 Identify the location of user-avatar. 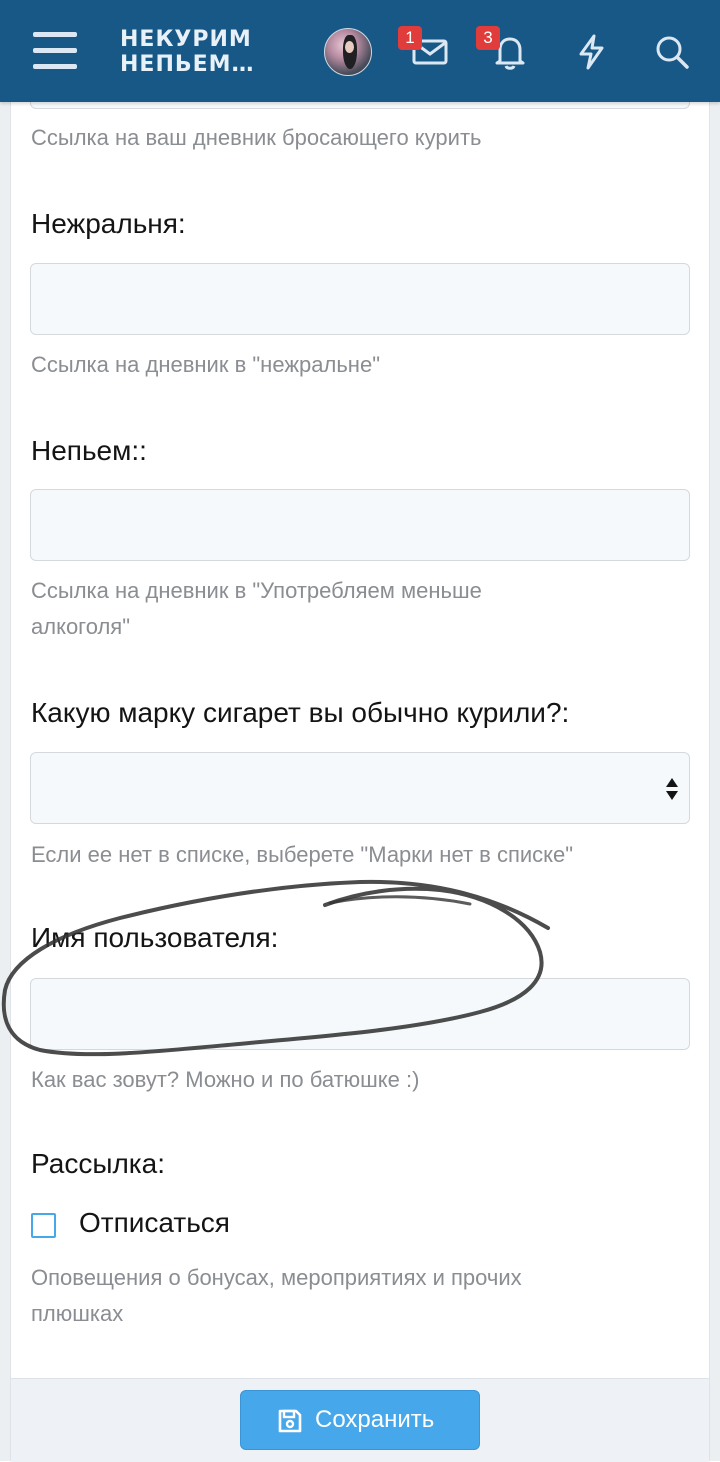
(348, 52).